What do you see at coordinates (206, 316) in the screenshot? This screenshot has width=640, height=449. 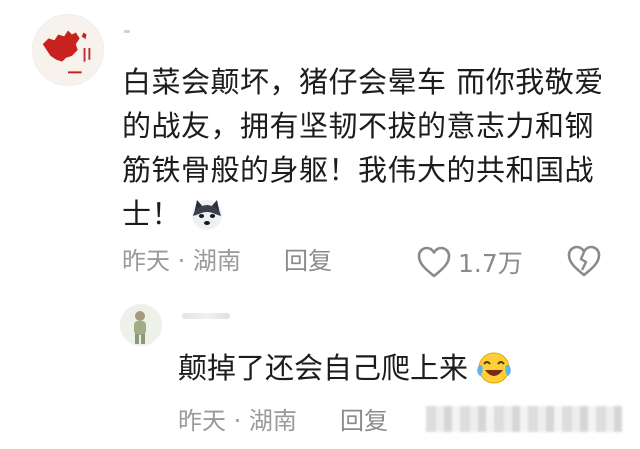 I see `replier-name` at bounding box center [206, 316].